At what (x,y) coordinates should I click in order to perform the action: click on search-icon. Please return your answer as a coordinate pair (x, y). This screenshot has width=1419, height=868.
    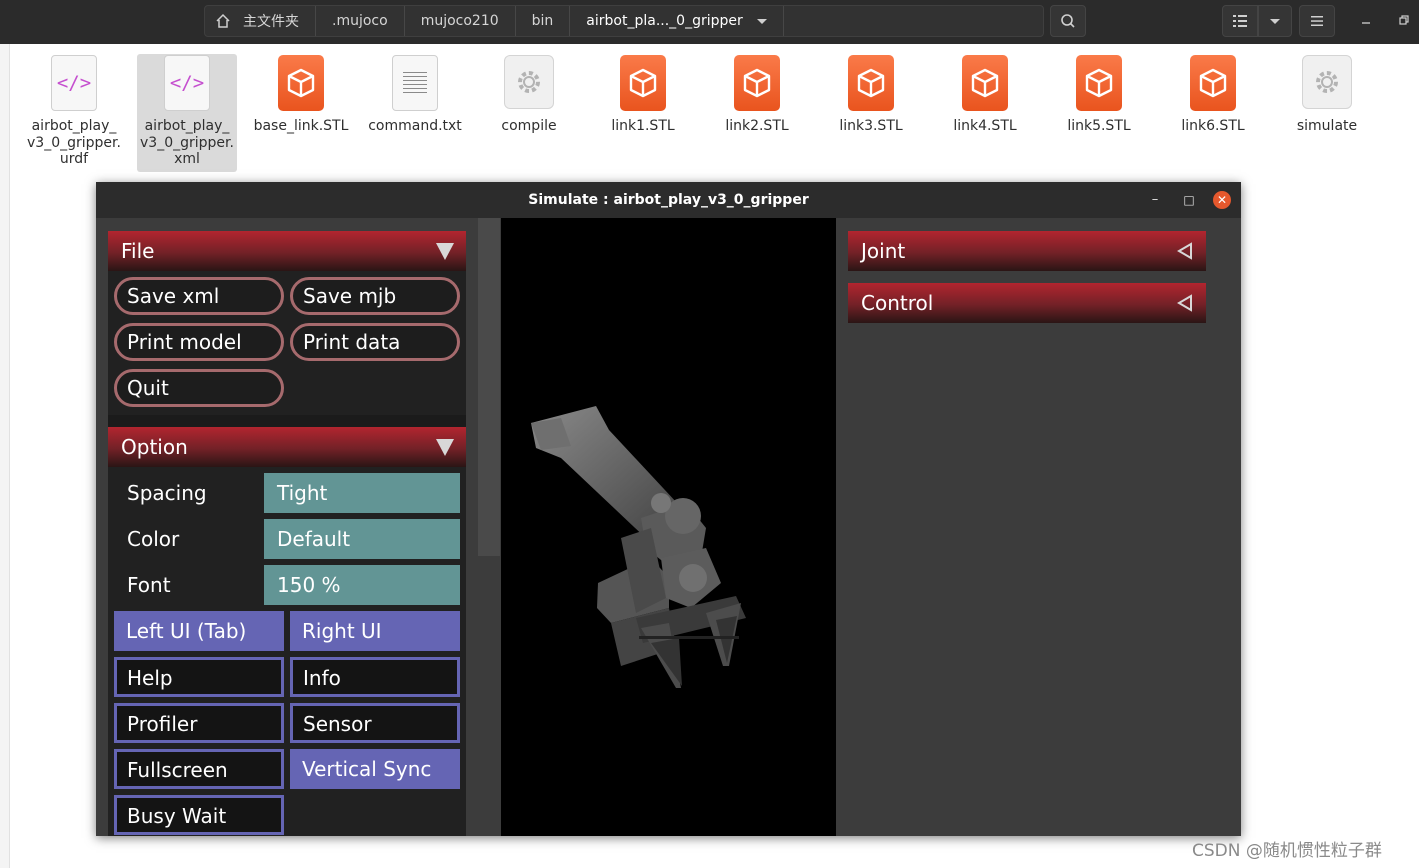
    Looking at the image, I should click on (1068, 21).